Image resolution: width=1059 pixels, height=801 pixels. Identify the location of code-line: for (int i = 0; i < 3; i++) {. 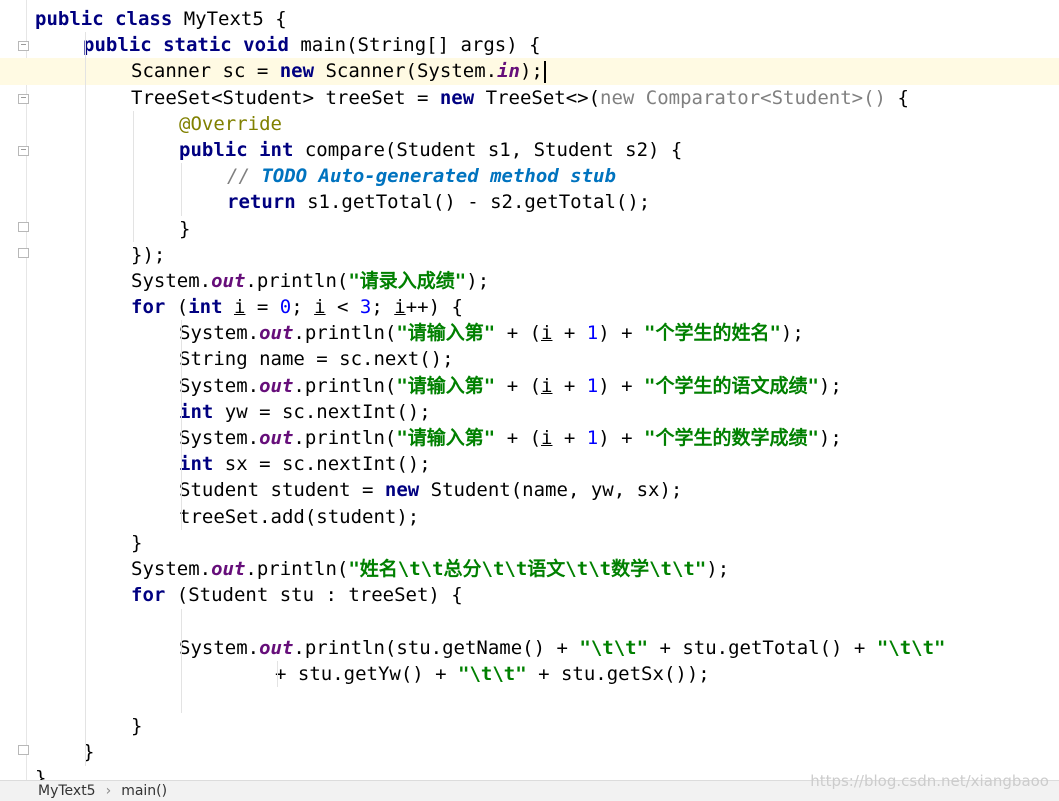
(529, 307).